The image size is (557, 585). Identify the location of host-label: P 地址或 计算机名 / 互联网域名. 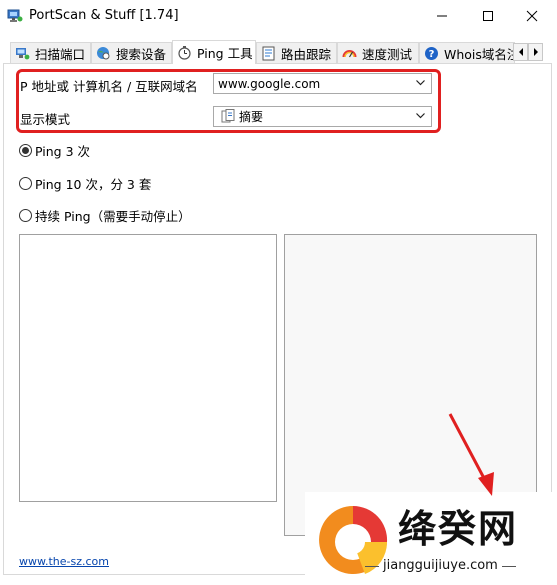
(109, 86).